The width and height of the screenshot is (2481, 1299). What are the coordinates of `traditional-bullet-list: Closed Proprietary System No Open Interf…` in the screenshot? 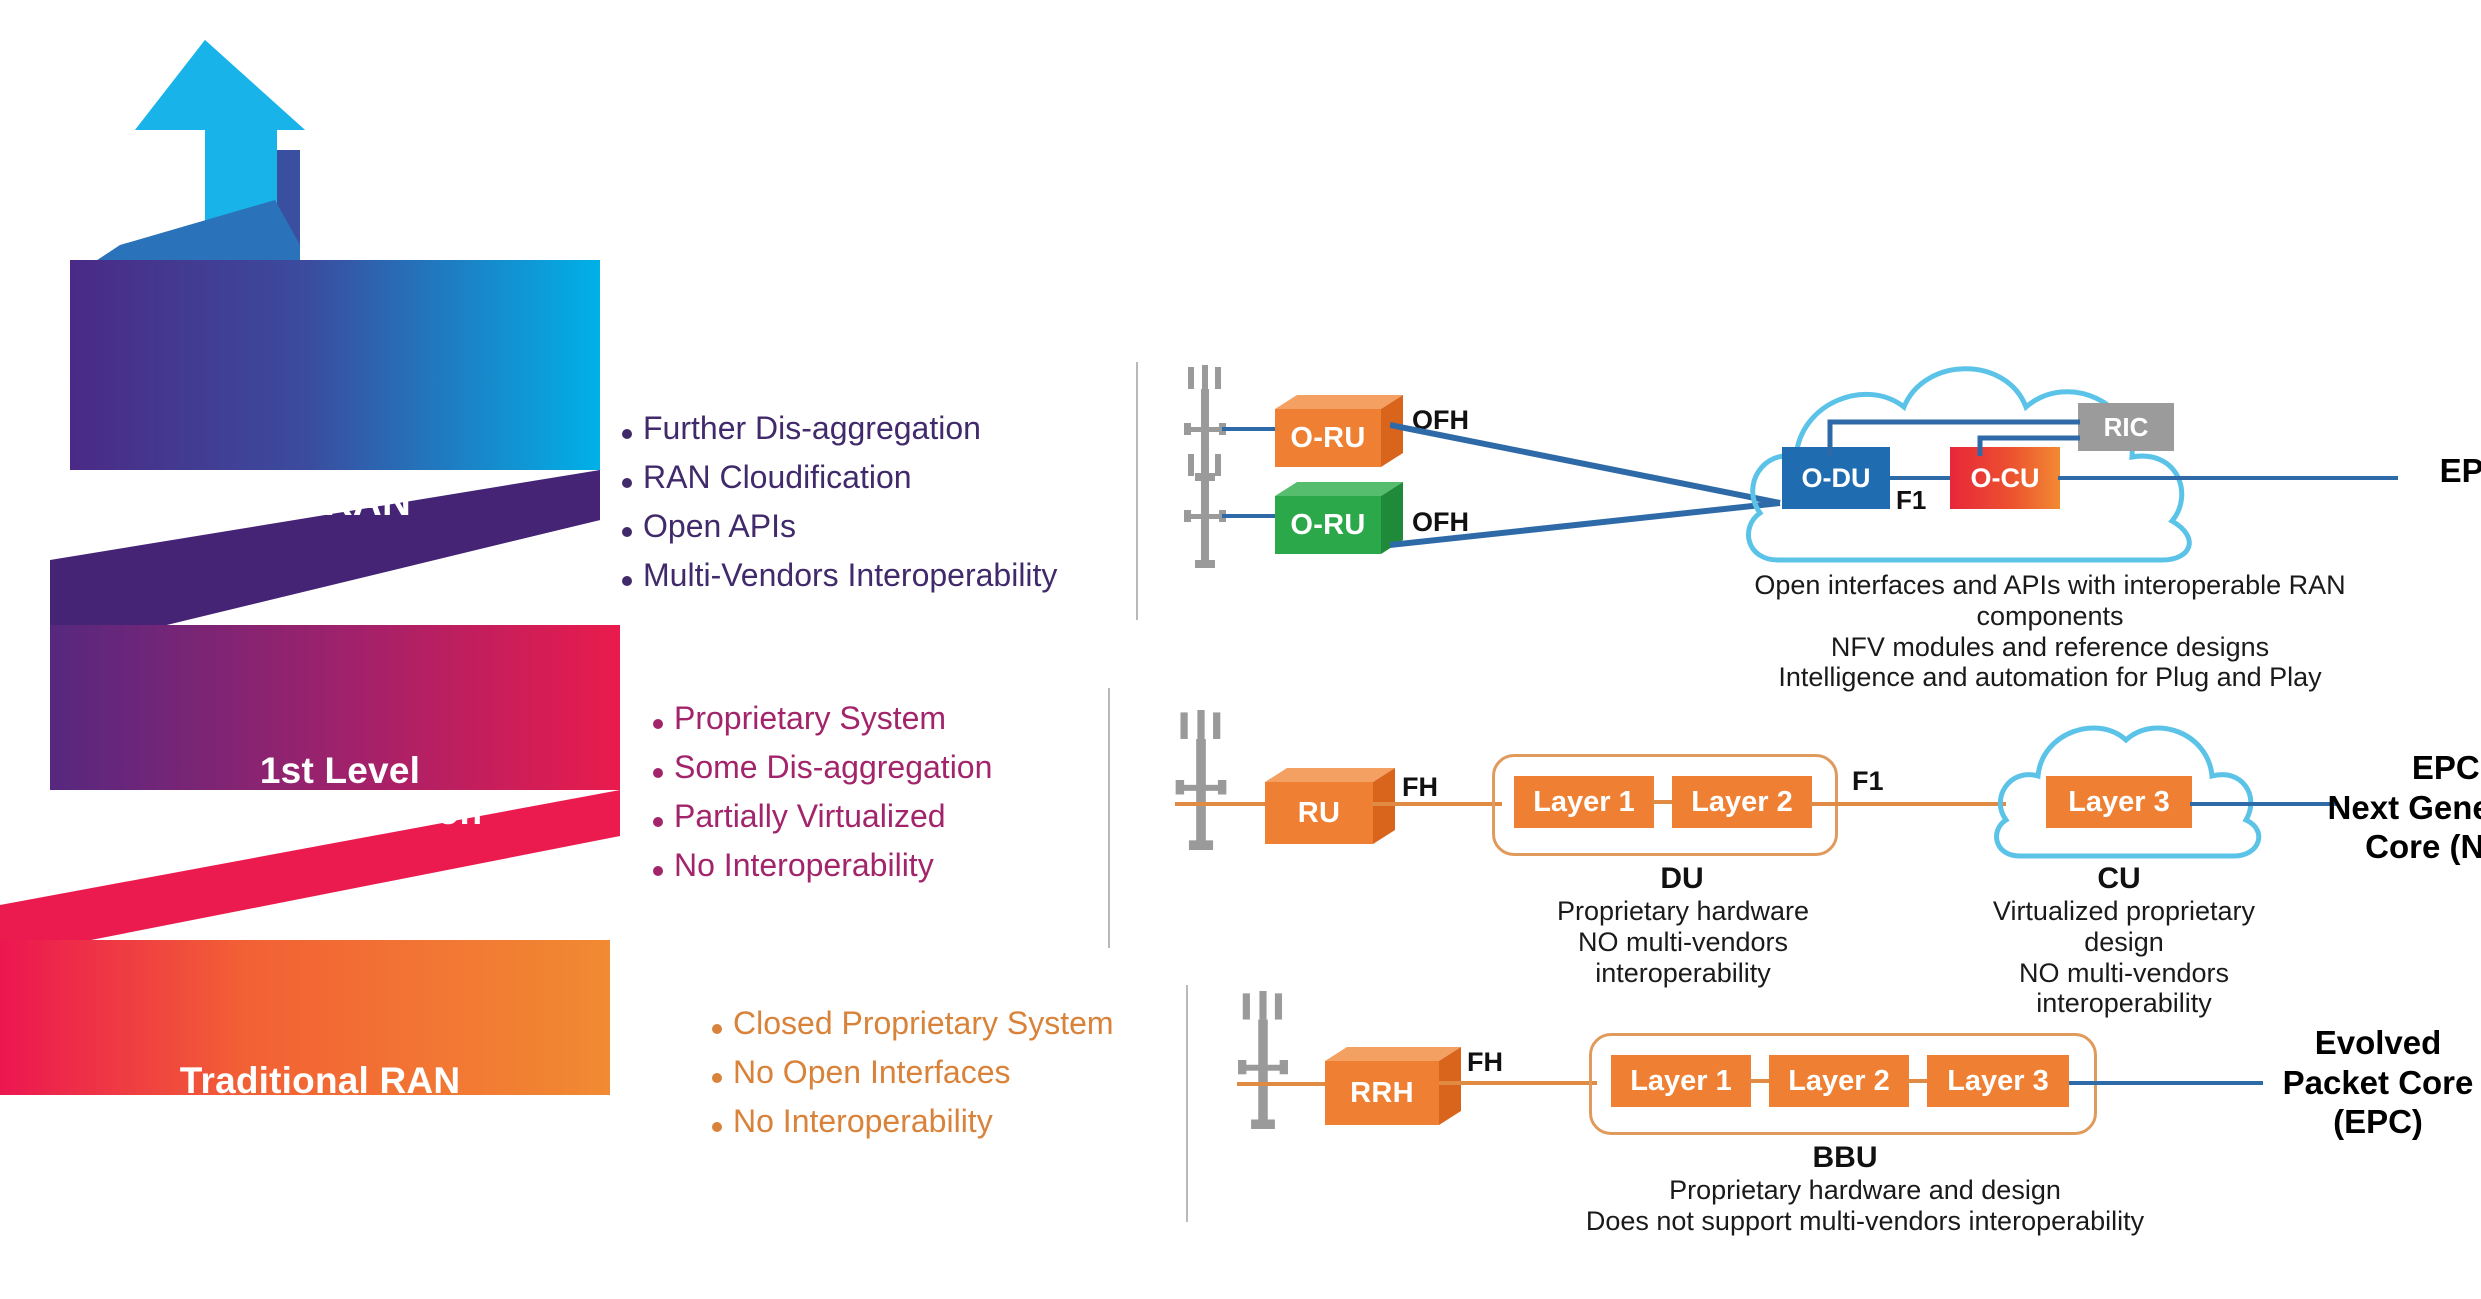 It's located at (913, 1078).